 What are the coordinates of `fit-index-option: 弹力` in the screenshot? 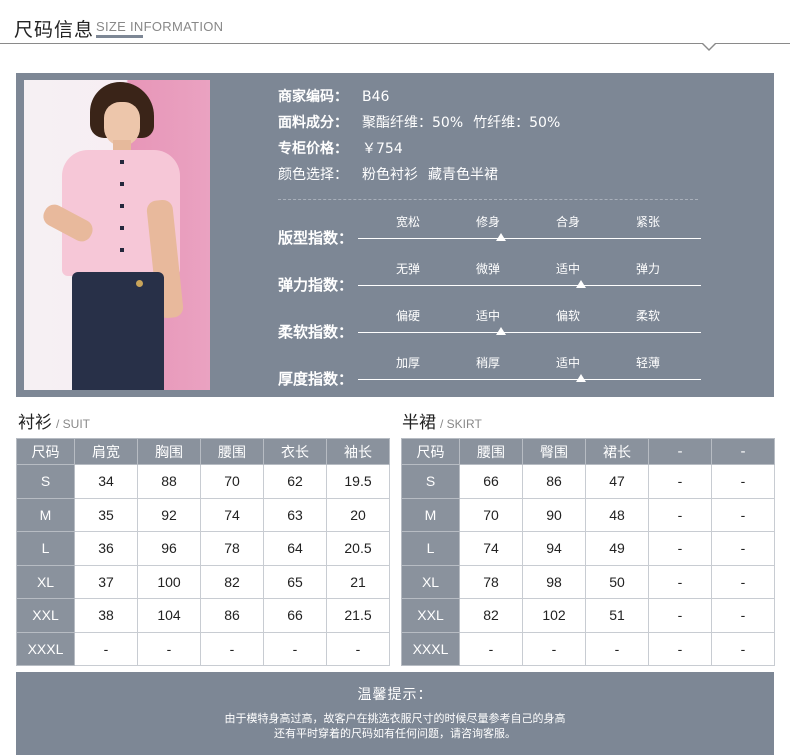 It's located at (647, 269).